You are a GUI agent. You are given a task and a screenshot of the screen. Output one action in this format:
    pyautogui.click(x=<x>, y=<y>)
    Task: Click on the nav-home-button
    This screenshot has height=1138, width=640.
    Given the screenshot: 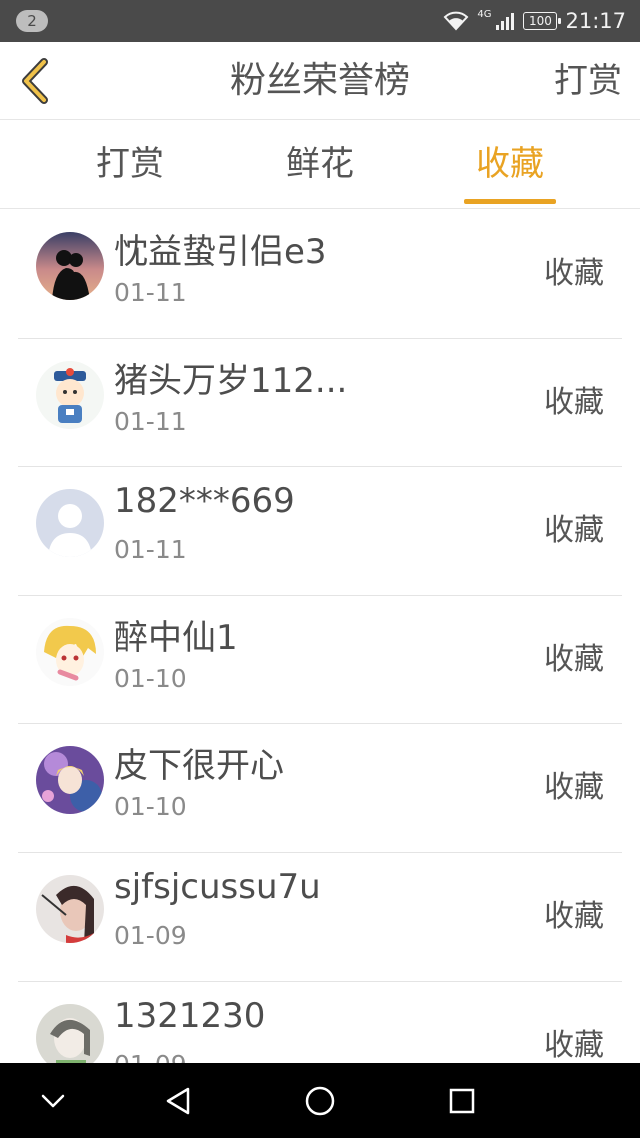 What is the action you would take?
    pyautogui.click(x=320, y=1100)
    